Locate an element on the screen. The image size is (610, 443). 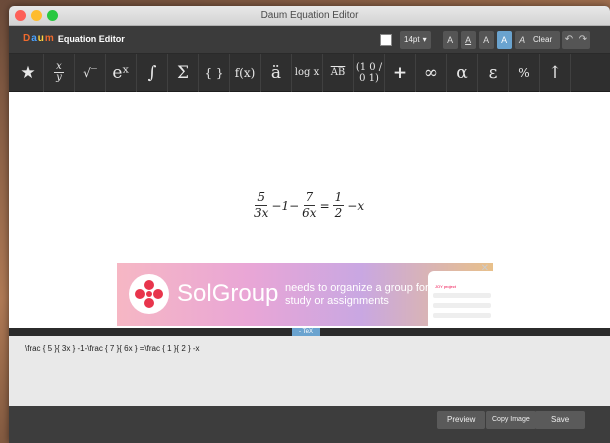
ad-phone-mockup: JOY project is located at coordinates (460, 298).